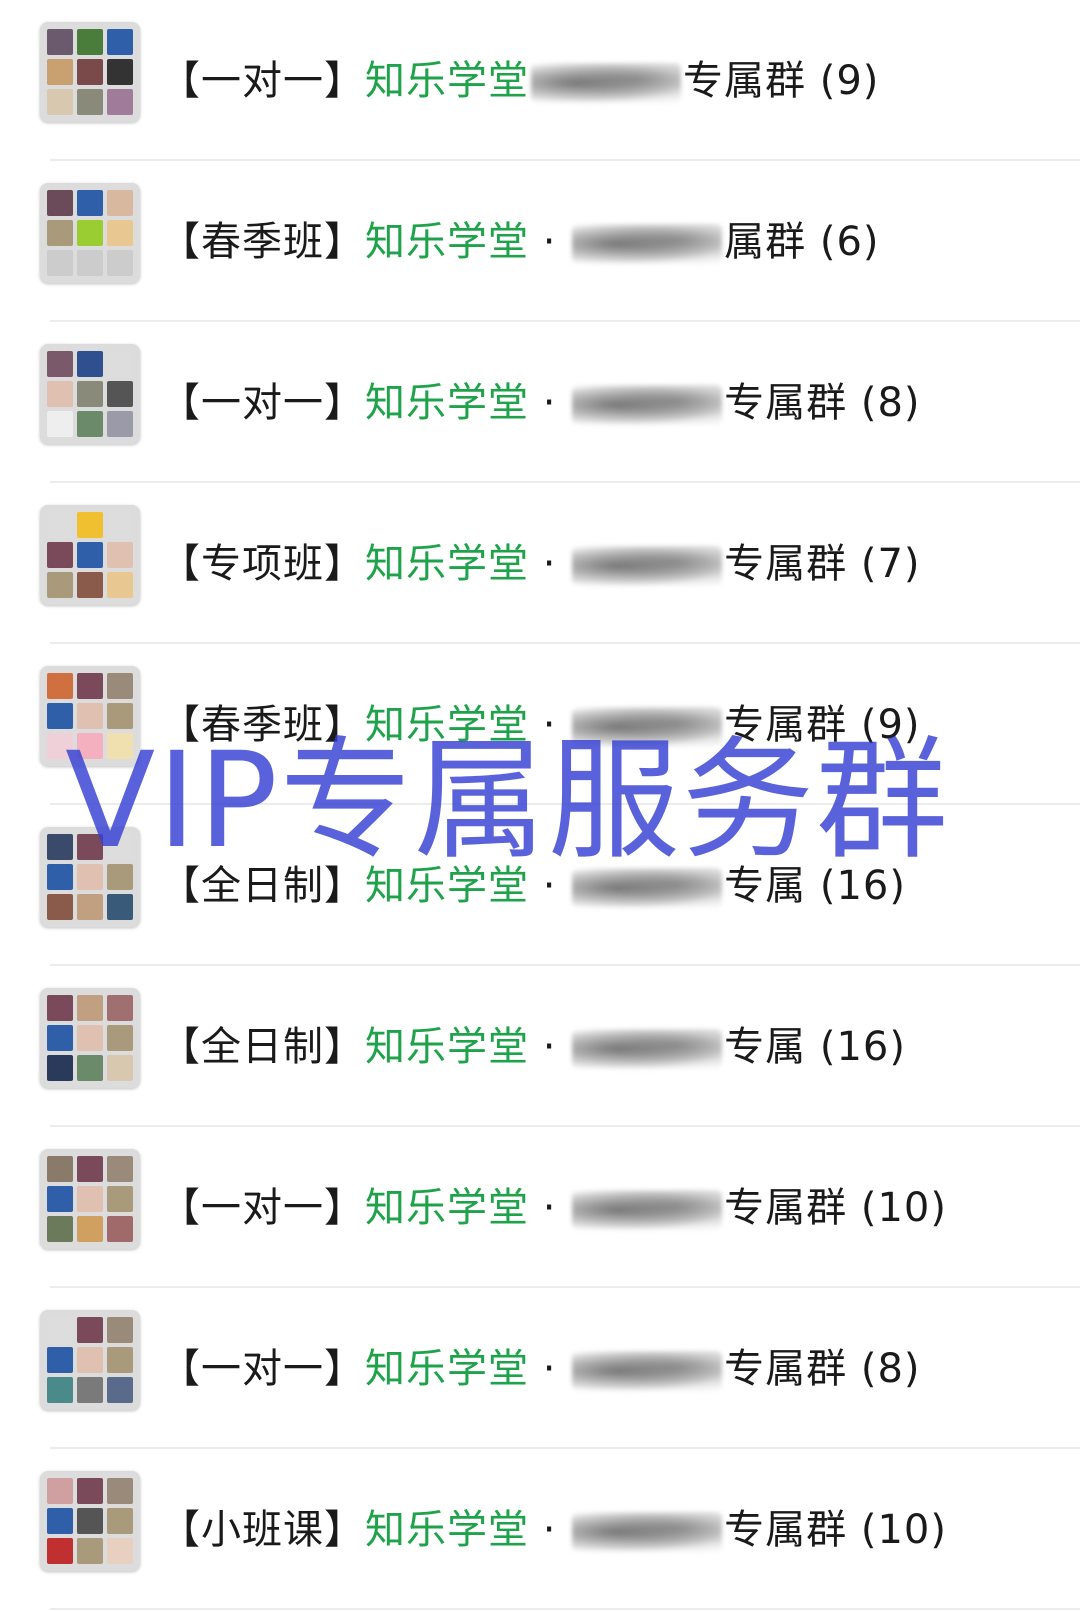 This screenshot has width=1080, height=1611. Describe the element at coordinates (890, 564) in the screenshot. I see `member-count: (7)` at that location.